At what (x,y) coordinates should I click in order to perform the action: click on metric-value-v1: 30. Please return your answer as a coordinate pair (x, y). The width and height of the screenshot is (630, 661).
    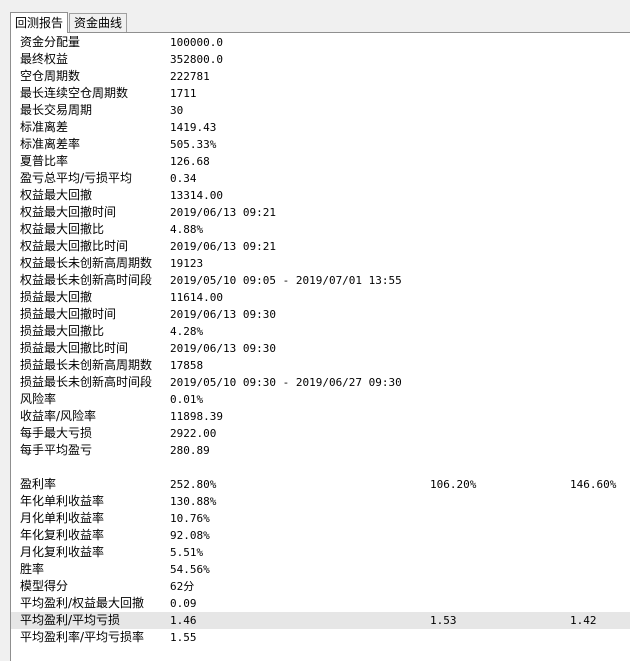
    Looking at the image, I should click on (177, 110).